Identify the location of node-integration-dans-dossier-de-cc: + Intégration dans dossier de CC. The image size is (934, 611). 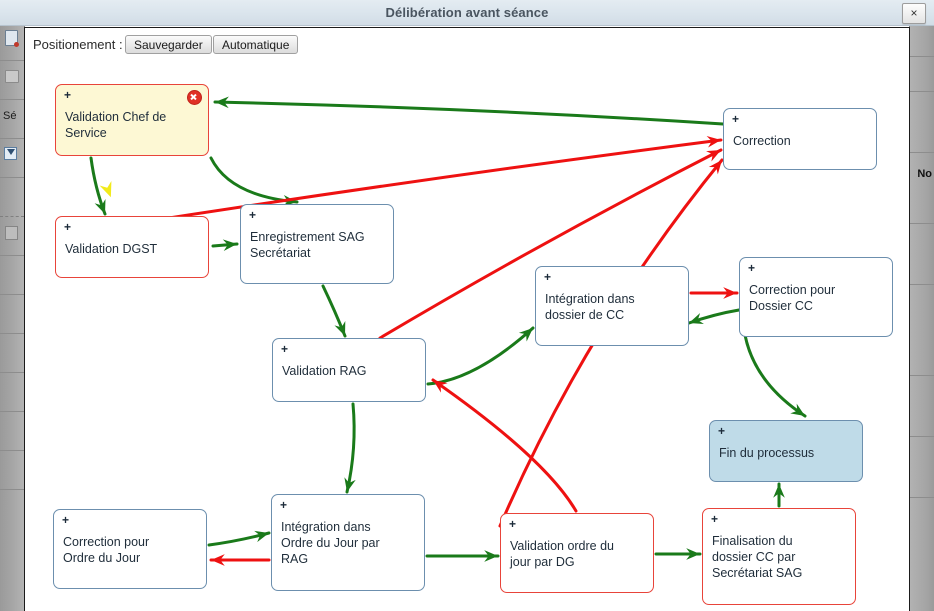
(612, 306).